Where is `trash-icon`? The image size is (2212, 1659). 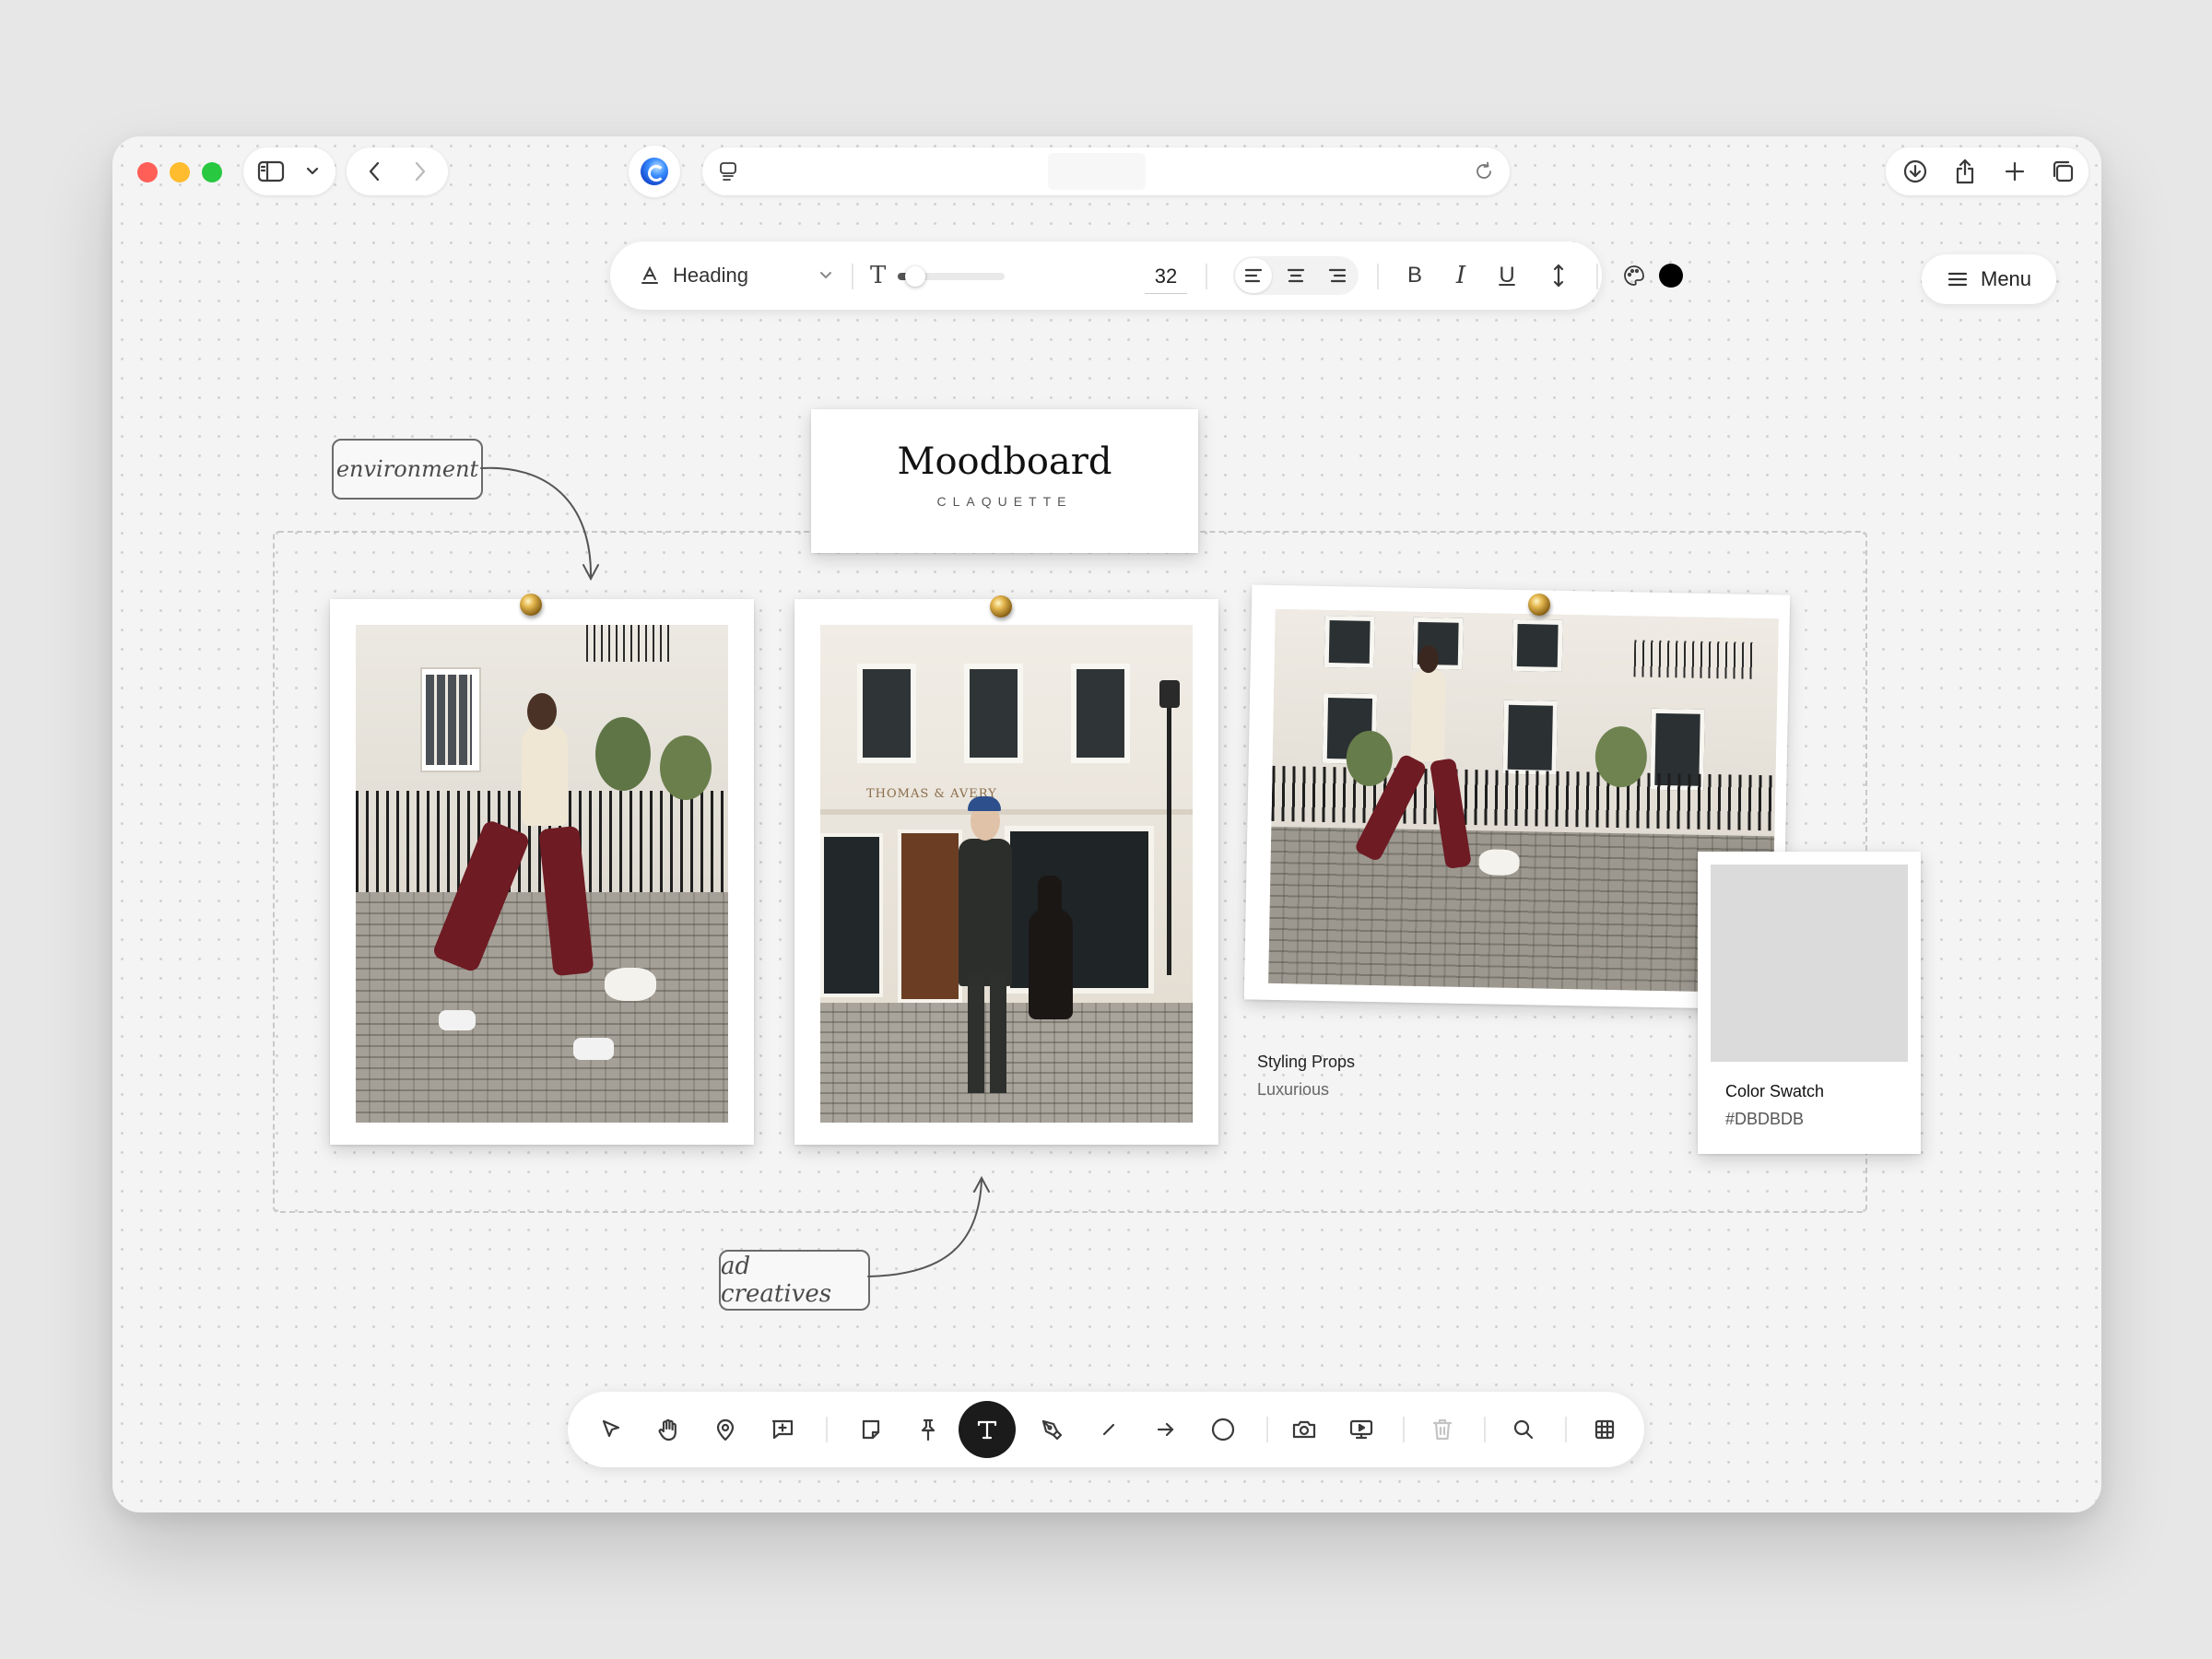
trash-icon is located at coordinates (1442, 1429).